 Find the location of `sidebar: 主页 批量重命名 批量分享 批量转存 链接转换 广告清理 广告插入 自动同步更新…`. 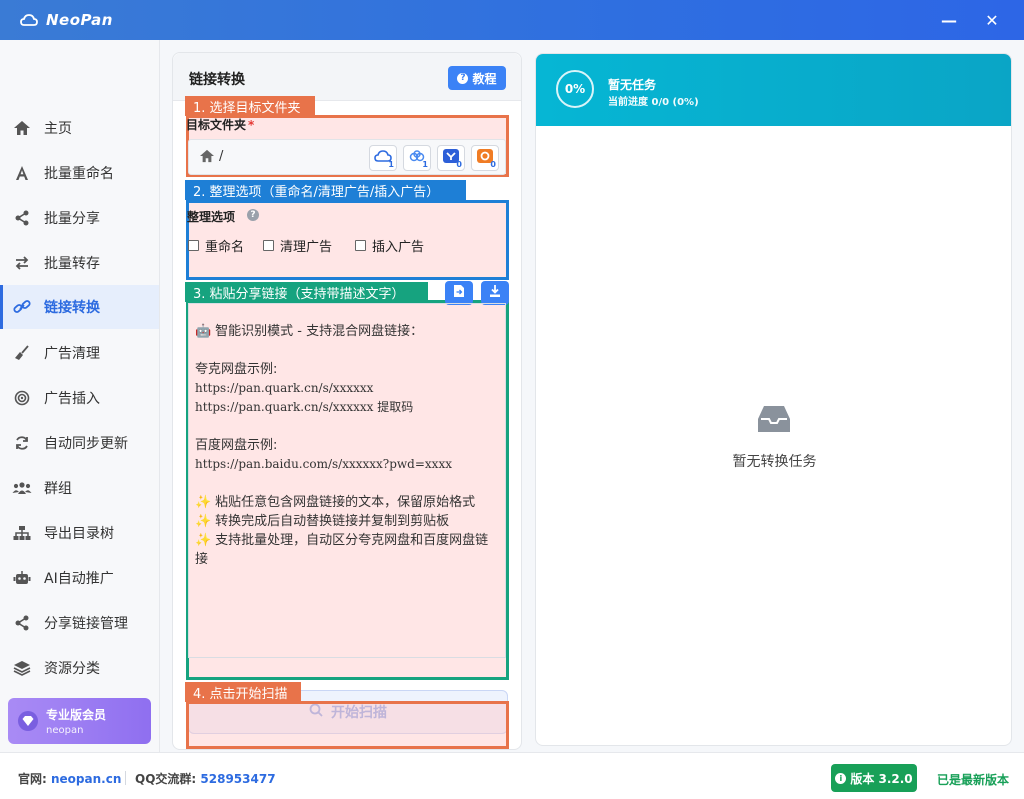

sidebar: 主页 批量重命名 批量分享 批量转存 链接转换 广告清理 广告插入 自动同步更新… is located at coordinates (80, 396).